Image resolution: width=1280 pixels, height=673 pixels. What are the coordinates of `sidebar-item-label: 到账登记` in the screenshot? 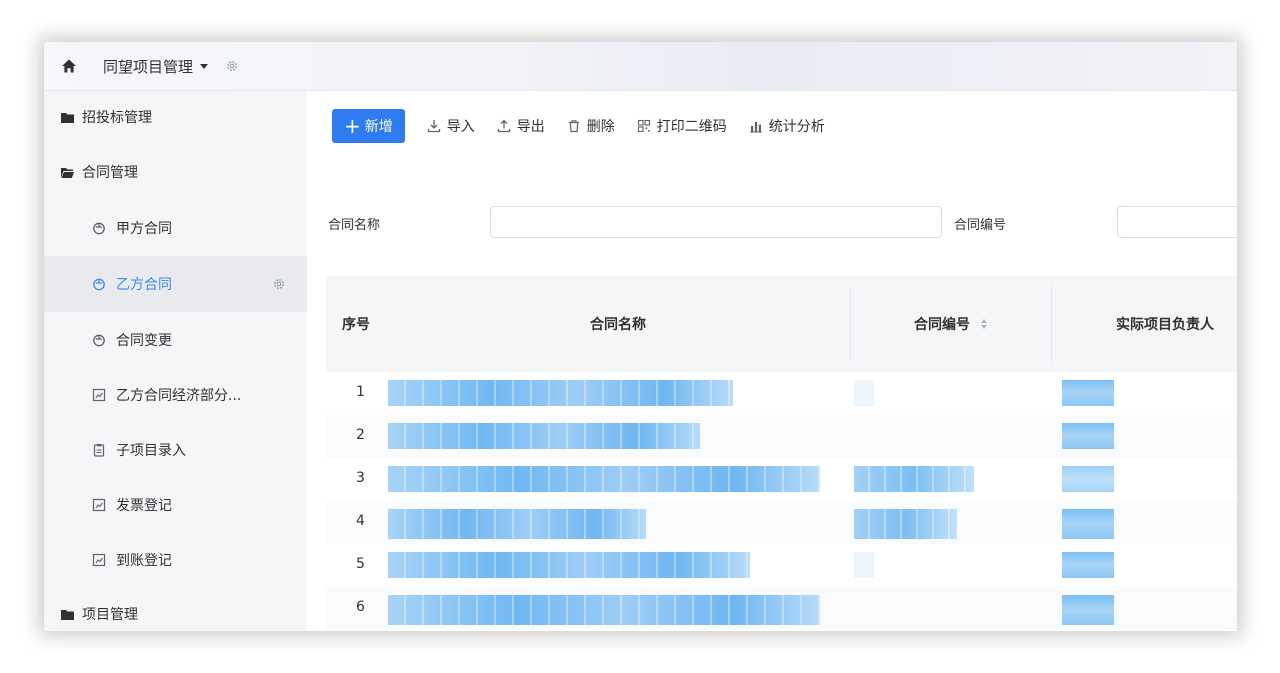 It's located at (144, 561).